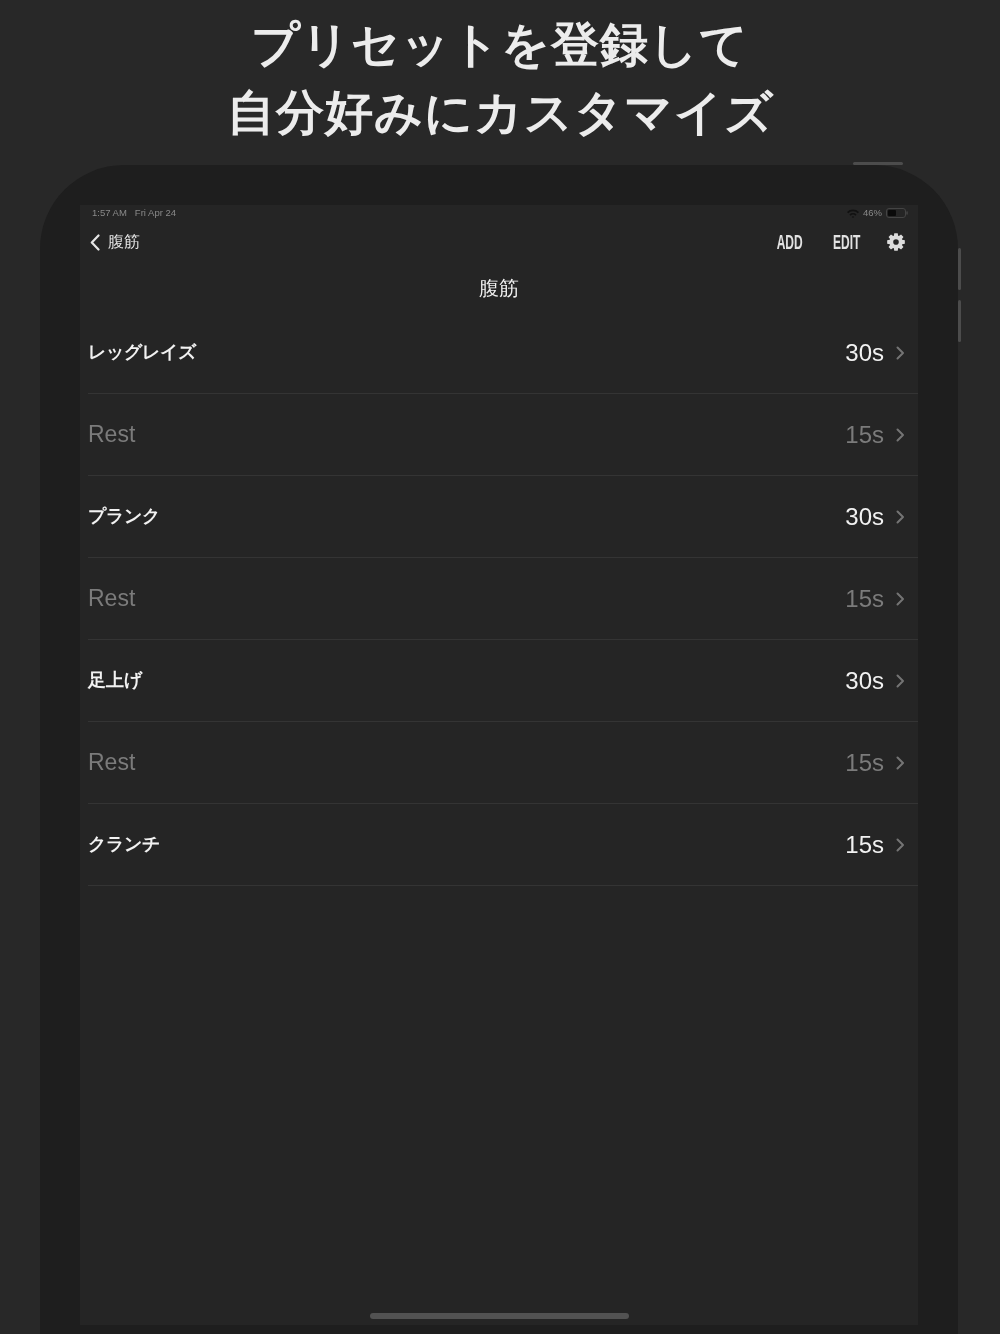  What do you see at coordinates (503, 681) in the screenshot?
I see `list-row: 足上げ 30s` at bounding box center [503, 681].